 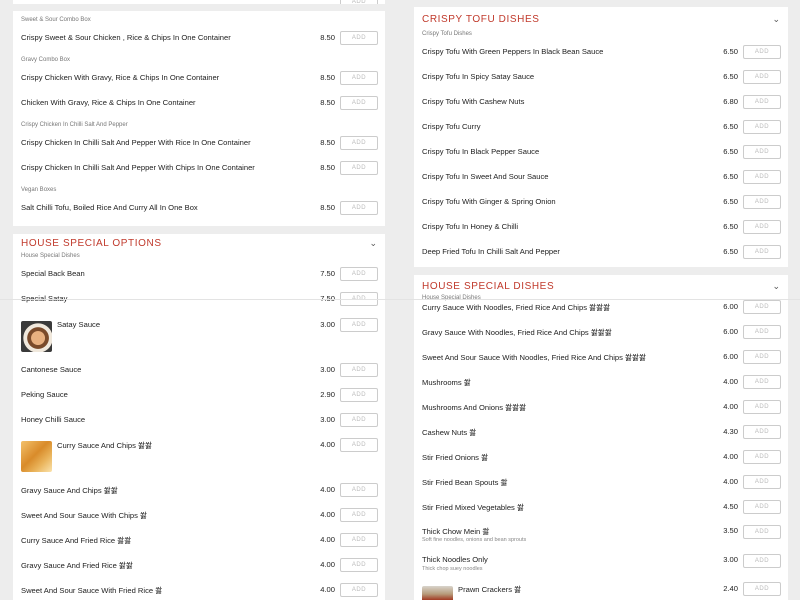 What do you see at coordinates (327, 444) in the screenshot?
I see `item-price: 4.00` at bounding box center [327, 444].